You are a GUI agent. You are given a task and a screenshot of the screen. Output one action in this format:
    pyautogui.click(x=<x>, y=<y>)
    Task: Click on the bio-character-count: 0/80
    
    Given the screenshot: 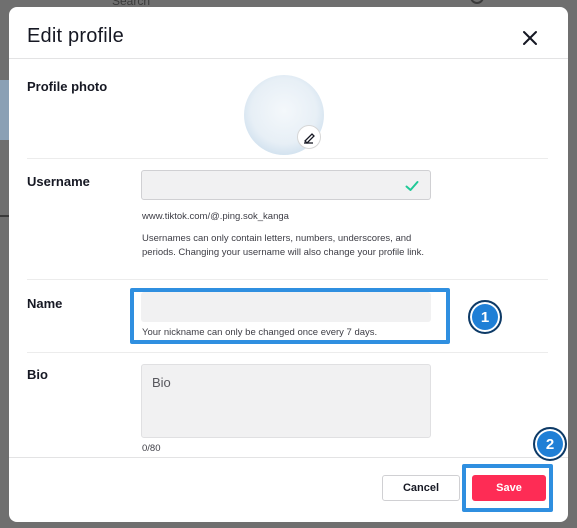 What is the action you would take?
    pyautogui.click(x=151, y=448)
    